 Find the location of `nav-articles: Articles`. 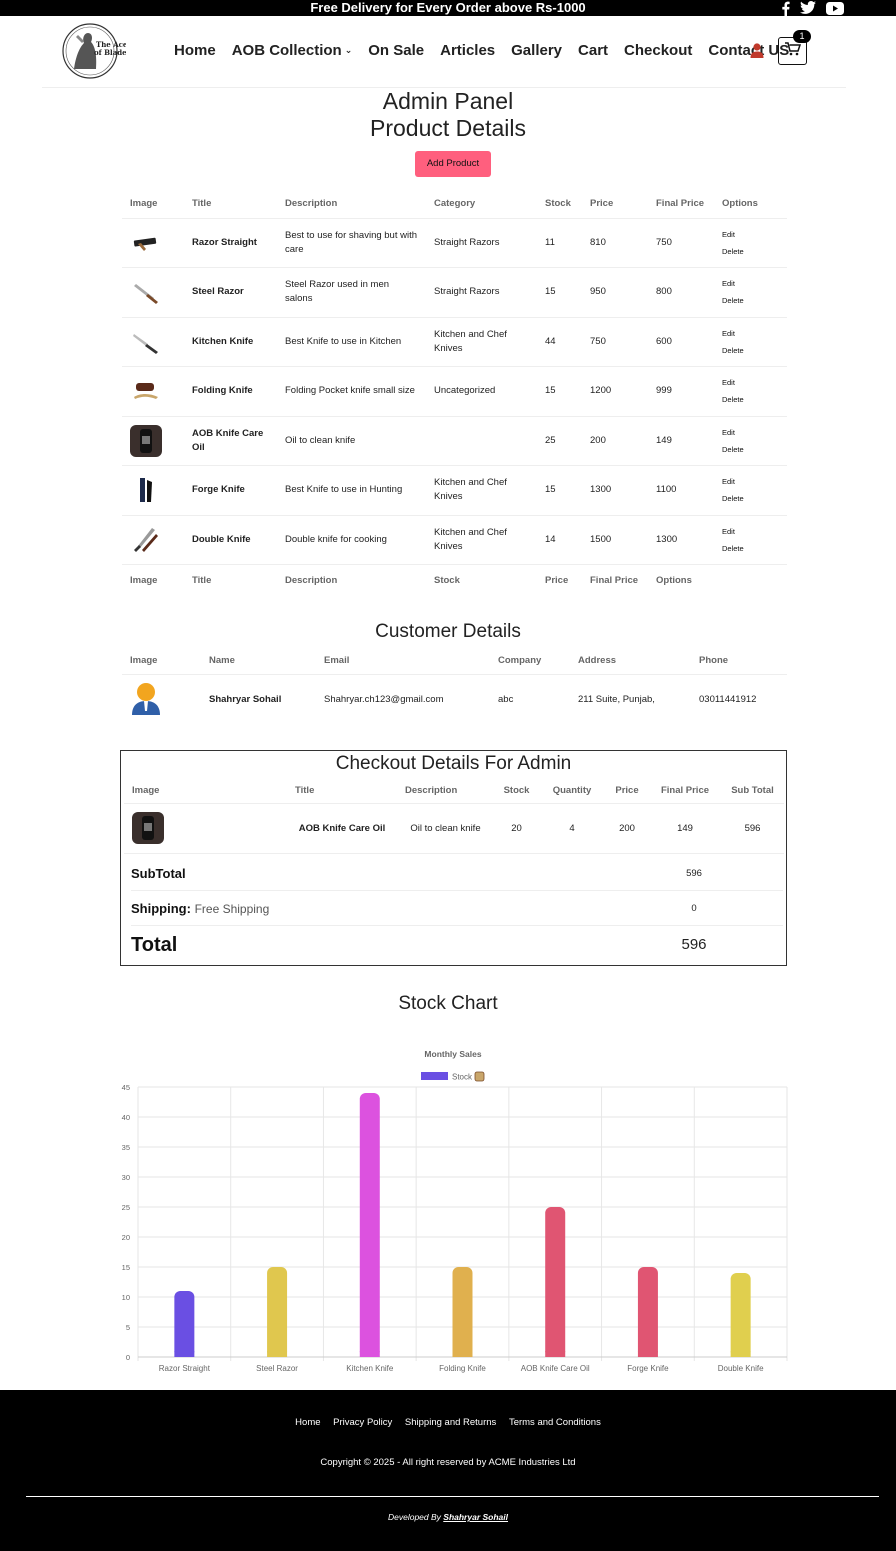

nav-articles: Articles is located at coordinates (467, 50).